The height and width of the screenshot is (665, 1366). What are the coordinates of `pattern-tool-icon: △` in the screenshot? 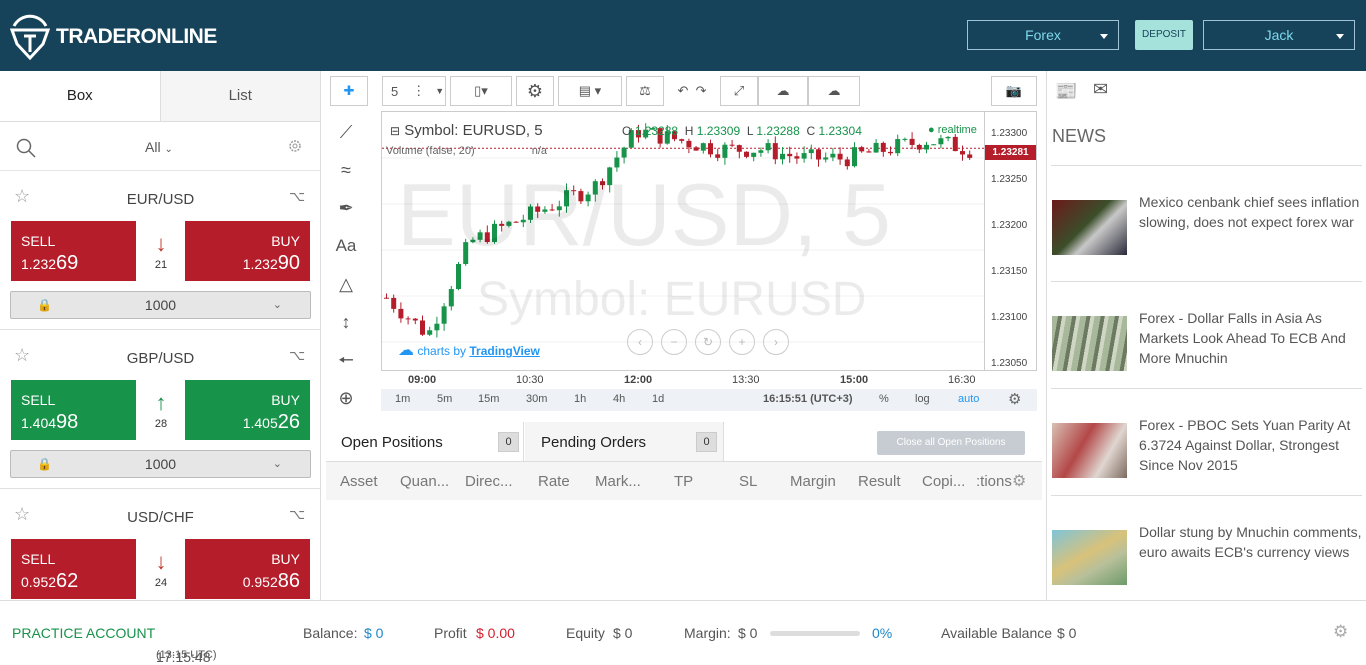 It's located at (346, 284).